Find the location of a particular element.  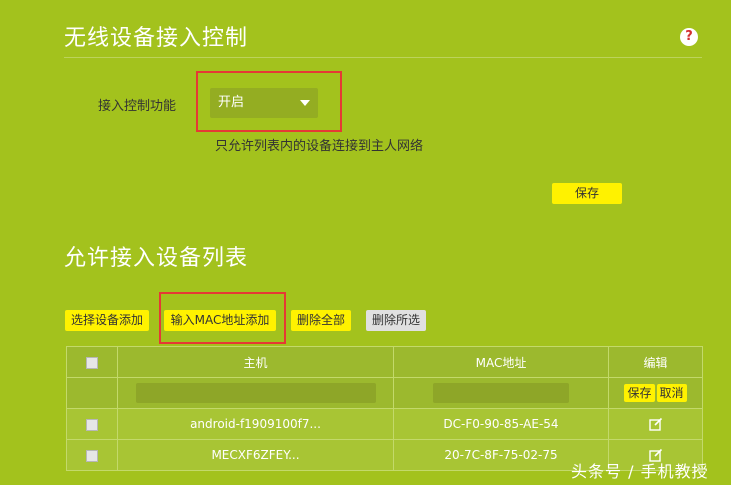

header-checkbox-cell is located at coordinates (92, 362).